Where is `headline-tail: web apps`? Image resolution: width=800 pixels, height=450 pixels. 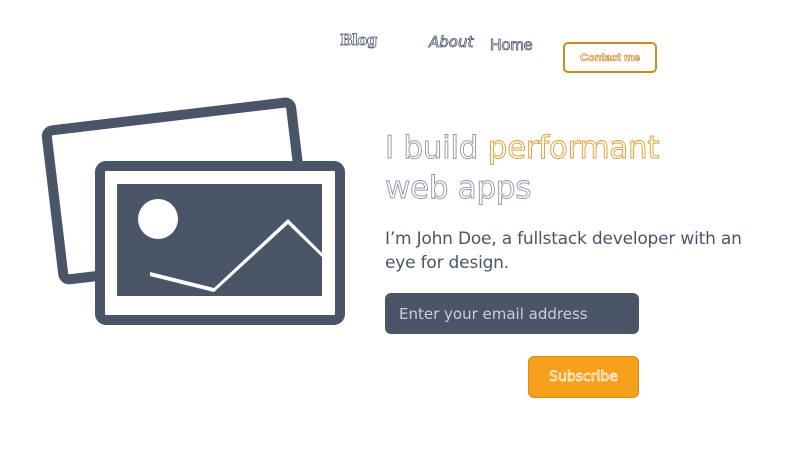
headline-tail: web apps is located at coordinates (458, 188).